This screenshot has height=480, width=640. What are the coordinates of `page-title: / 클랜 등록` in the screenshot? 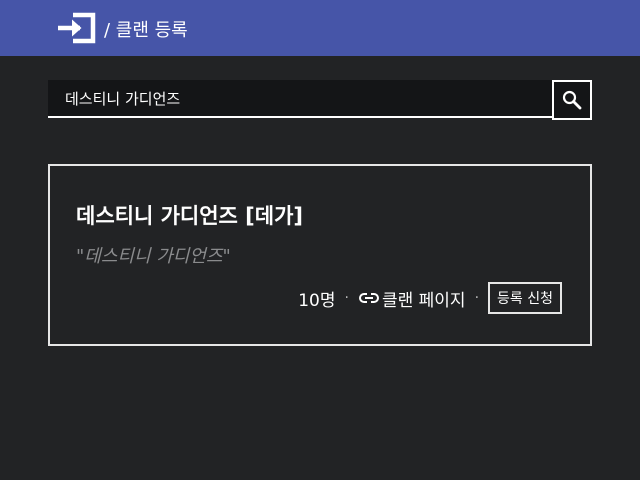 It's located at (146, 30).